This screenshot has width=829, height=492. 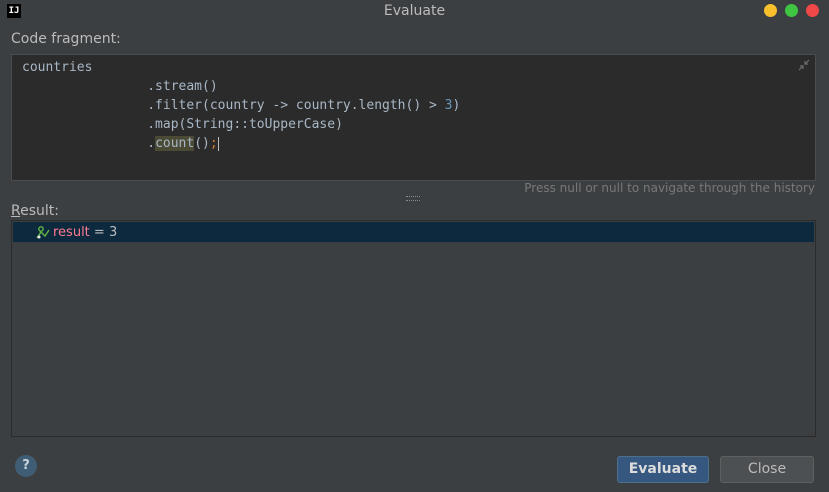 What do you see at coordinates (456, 105) in the screenshot?
I see `code-text: )` at bounding box center [456, 105].